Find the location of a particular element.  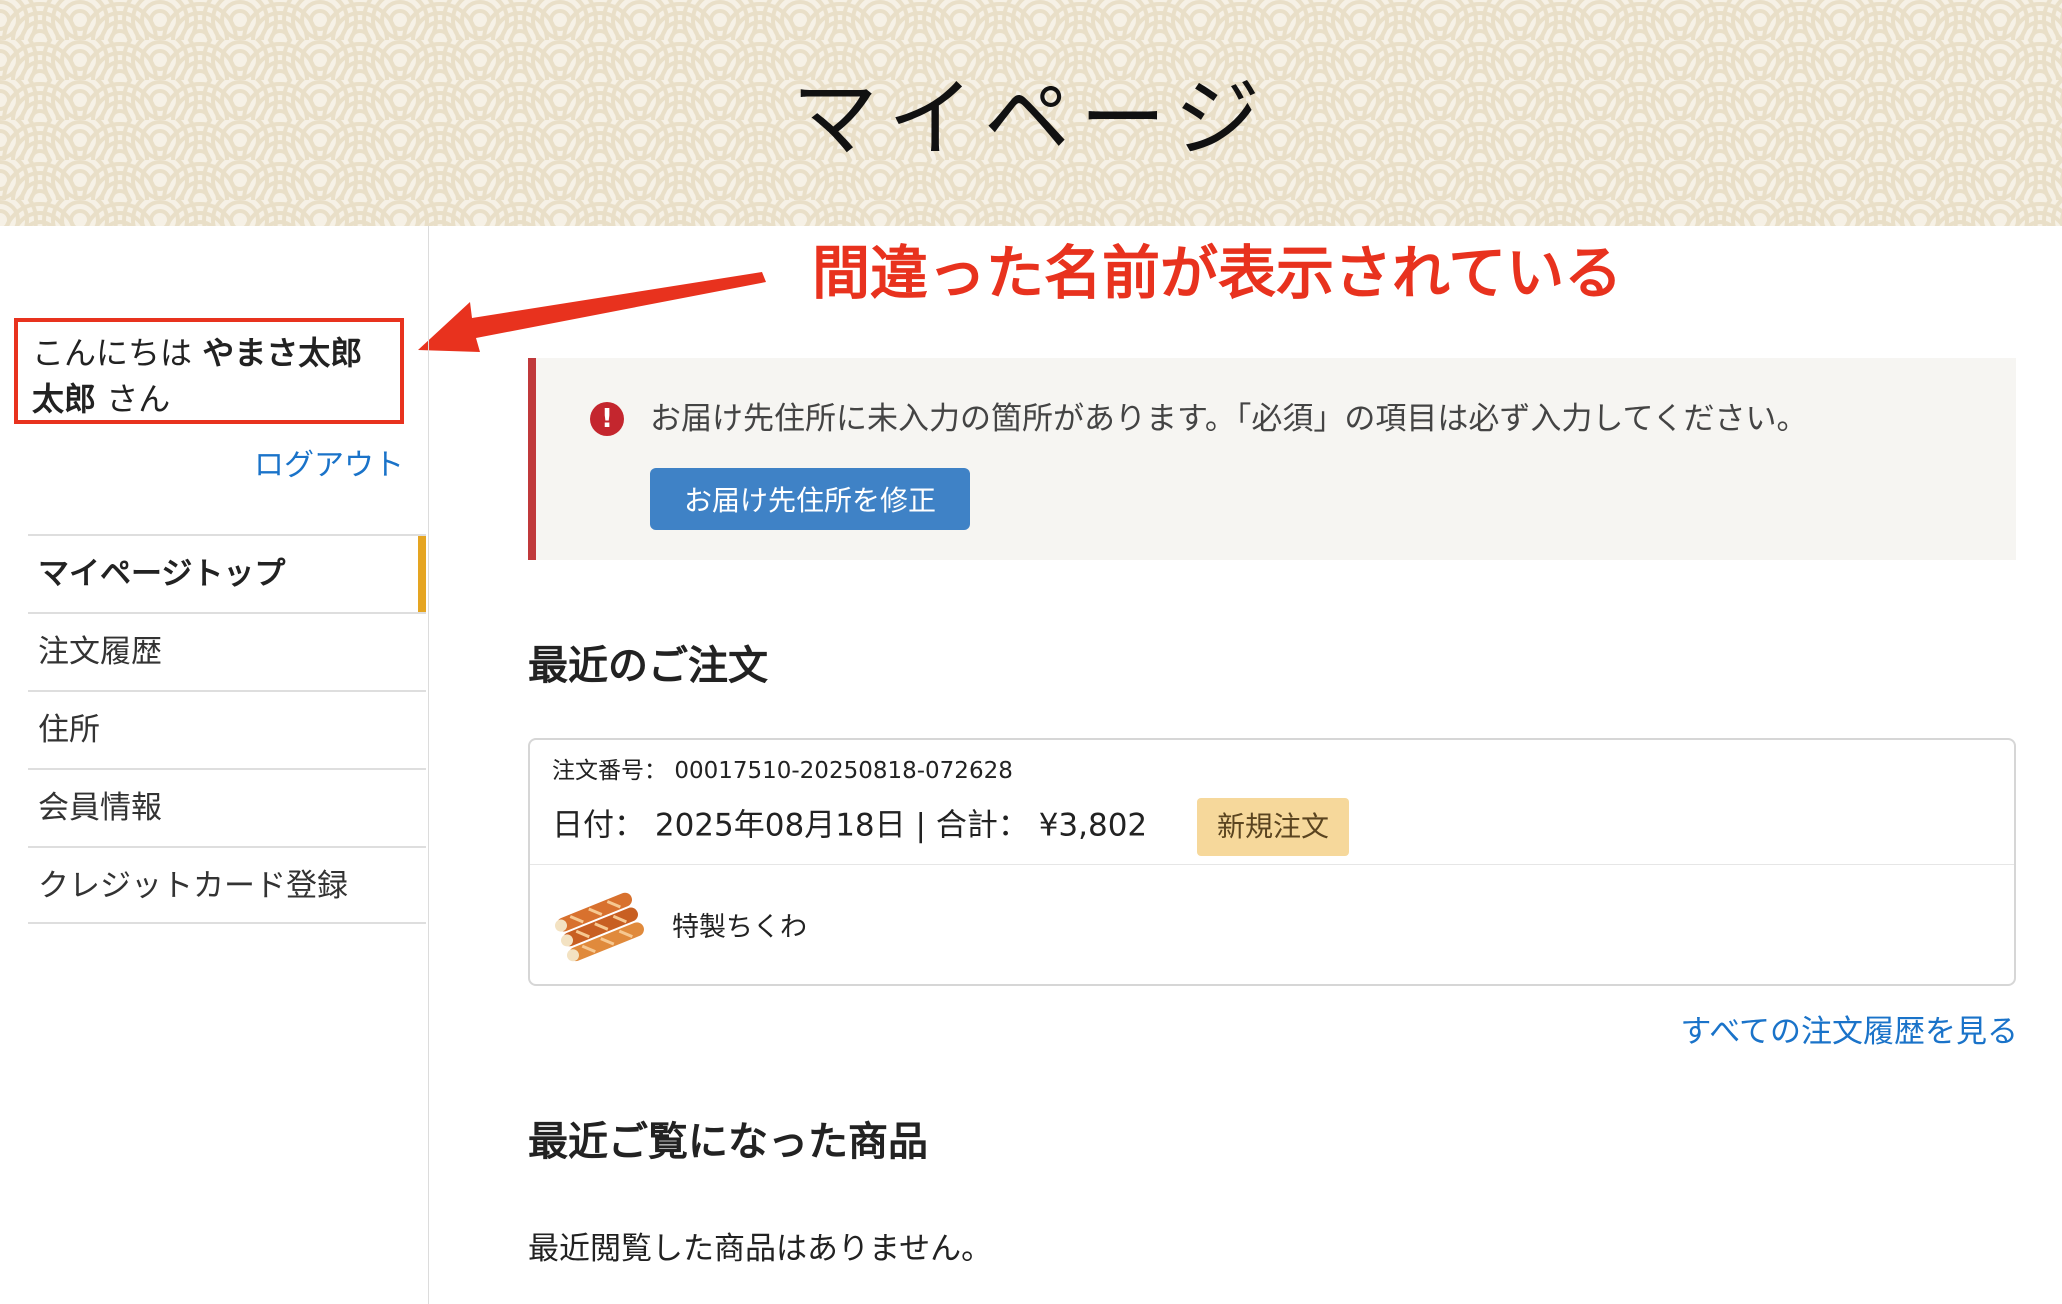

order-divider is located at coordinates (1272, 864).